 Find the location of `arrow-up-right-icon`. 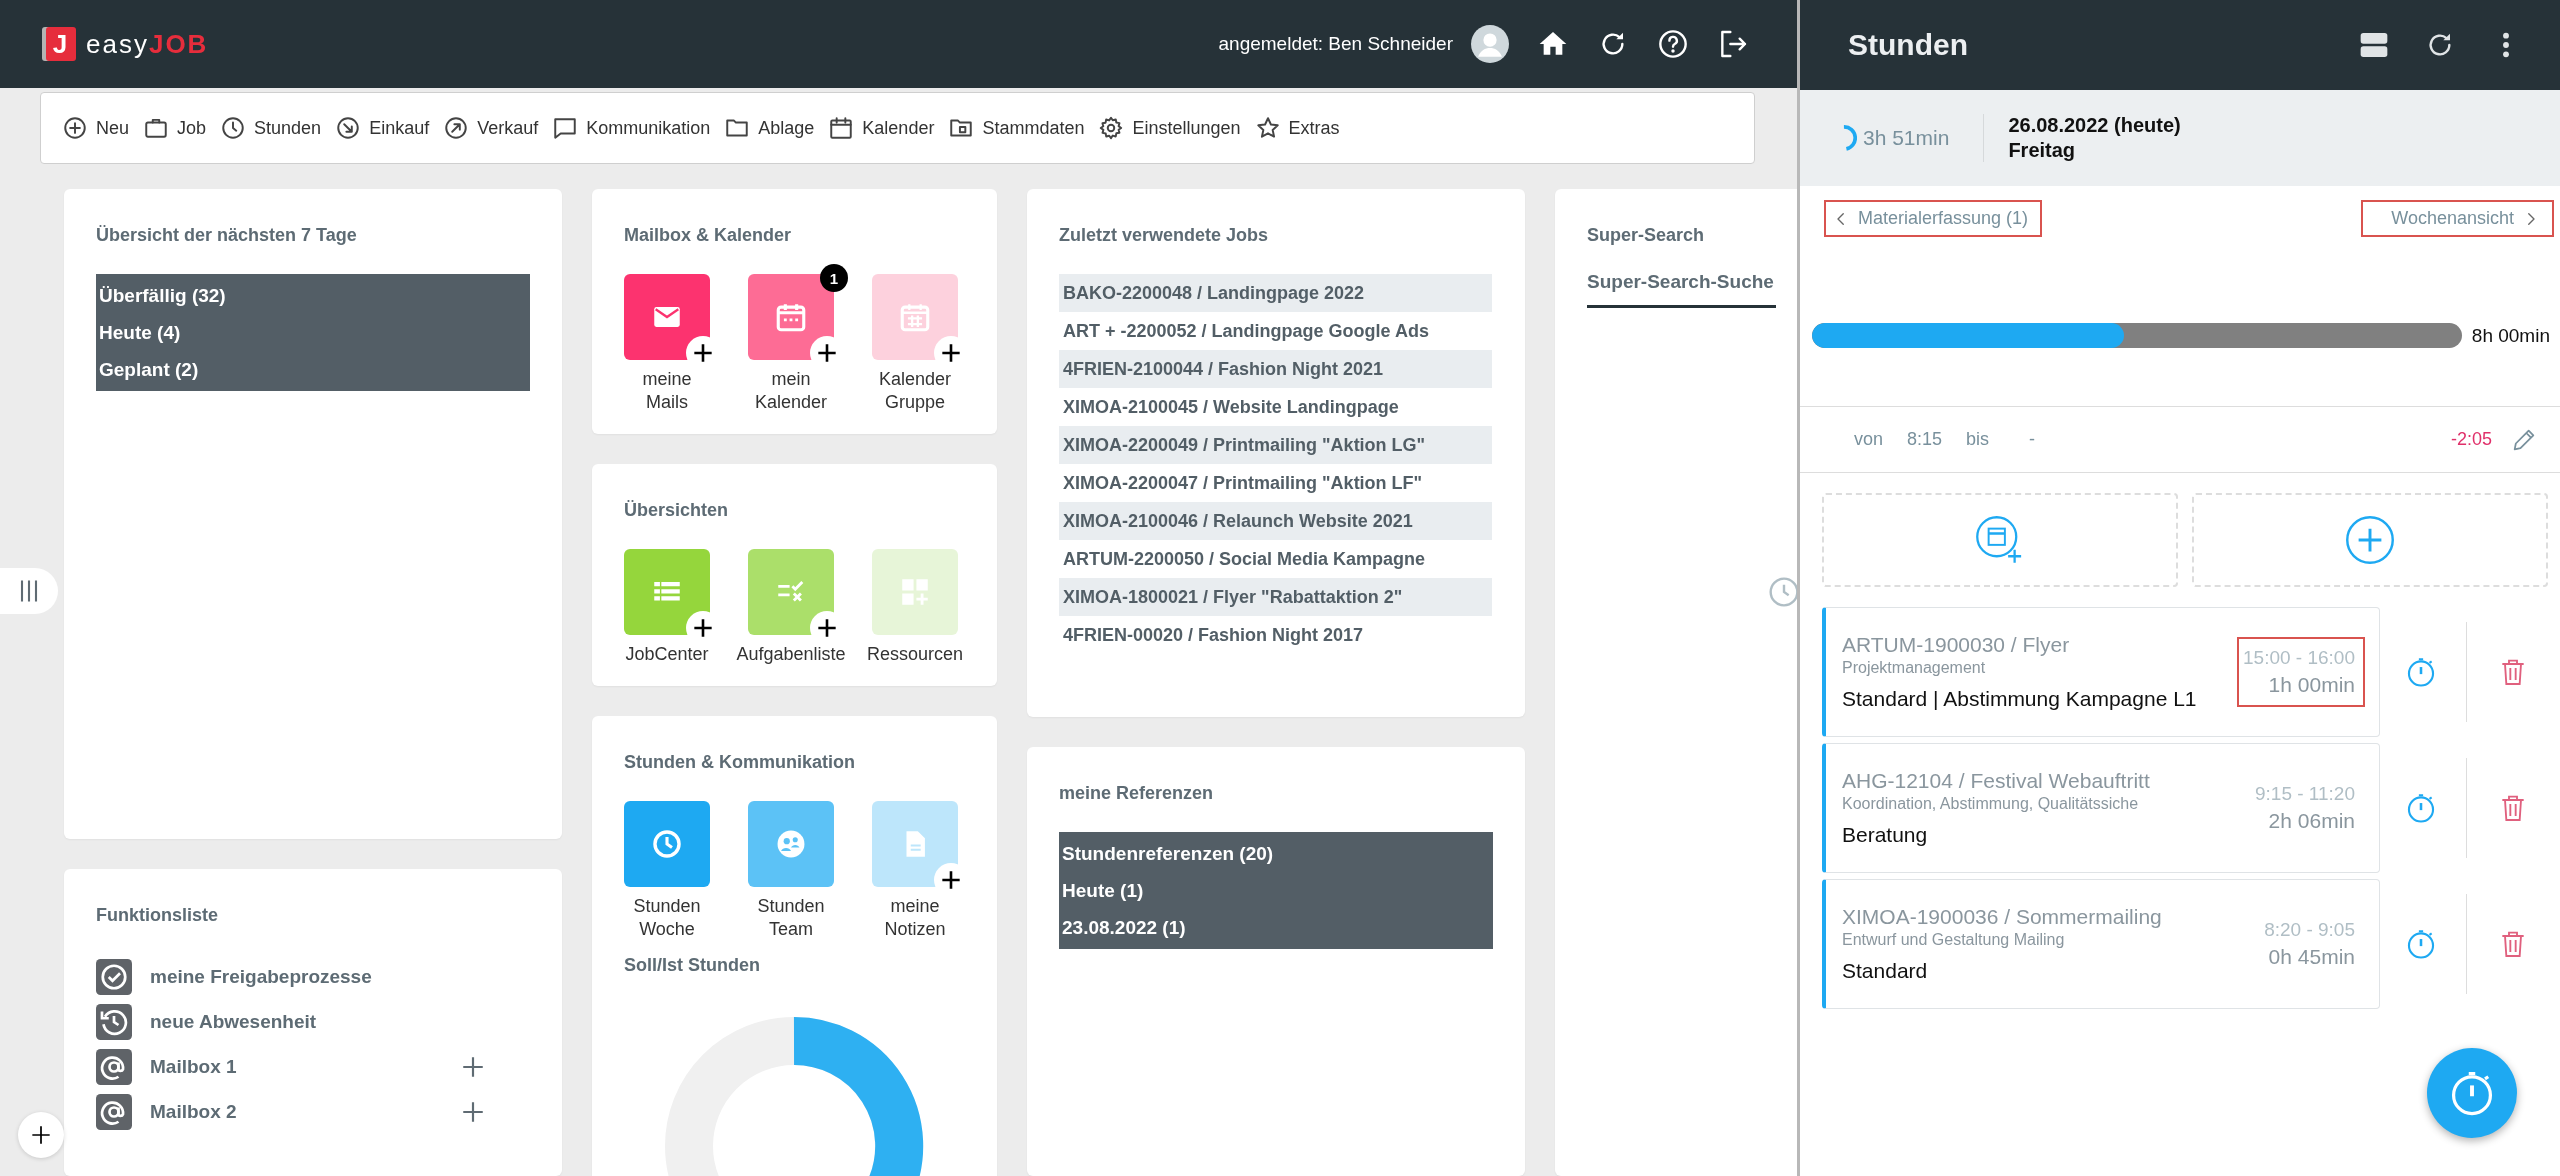

arrow-up-right-icon is located at coordinates (456, 128).